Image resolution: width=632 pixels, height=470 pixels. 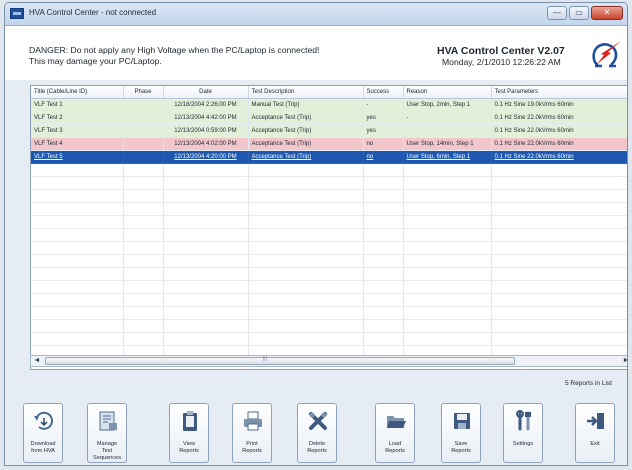 What do you see at coordinates (383, 92) in the screenshot?
I see `column-header-success: Success` at bounding box center [383, 92].